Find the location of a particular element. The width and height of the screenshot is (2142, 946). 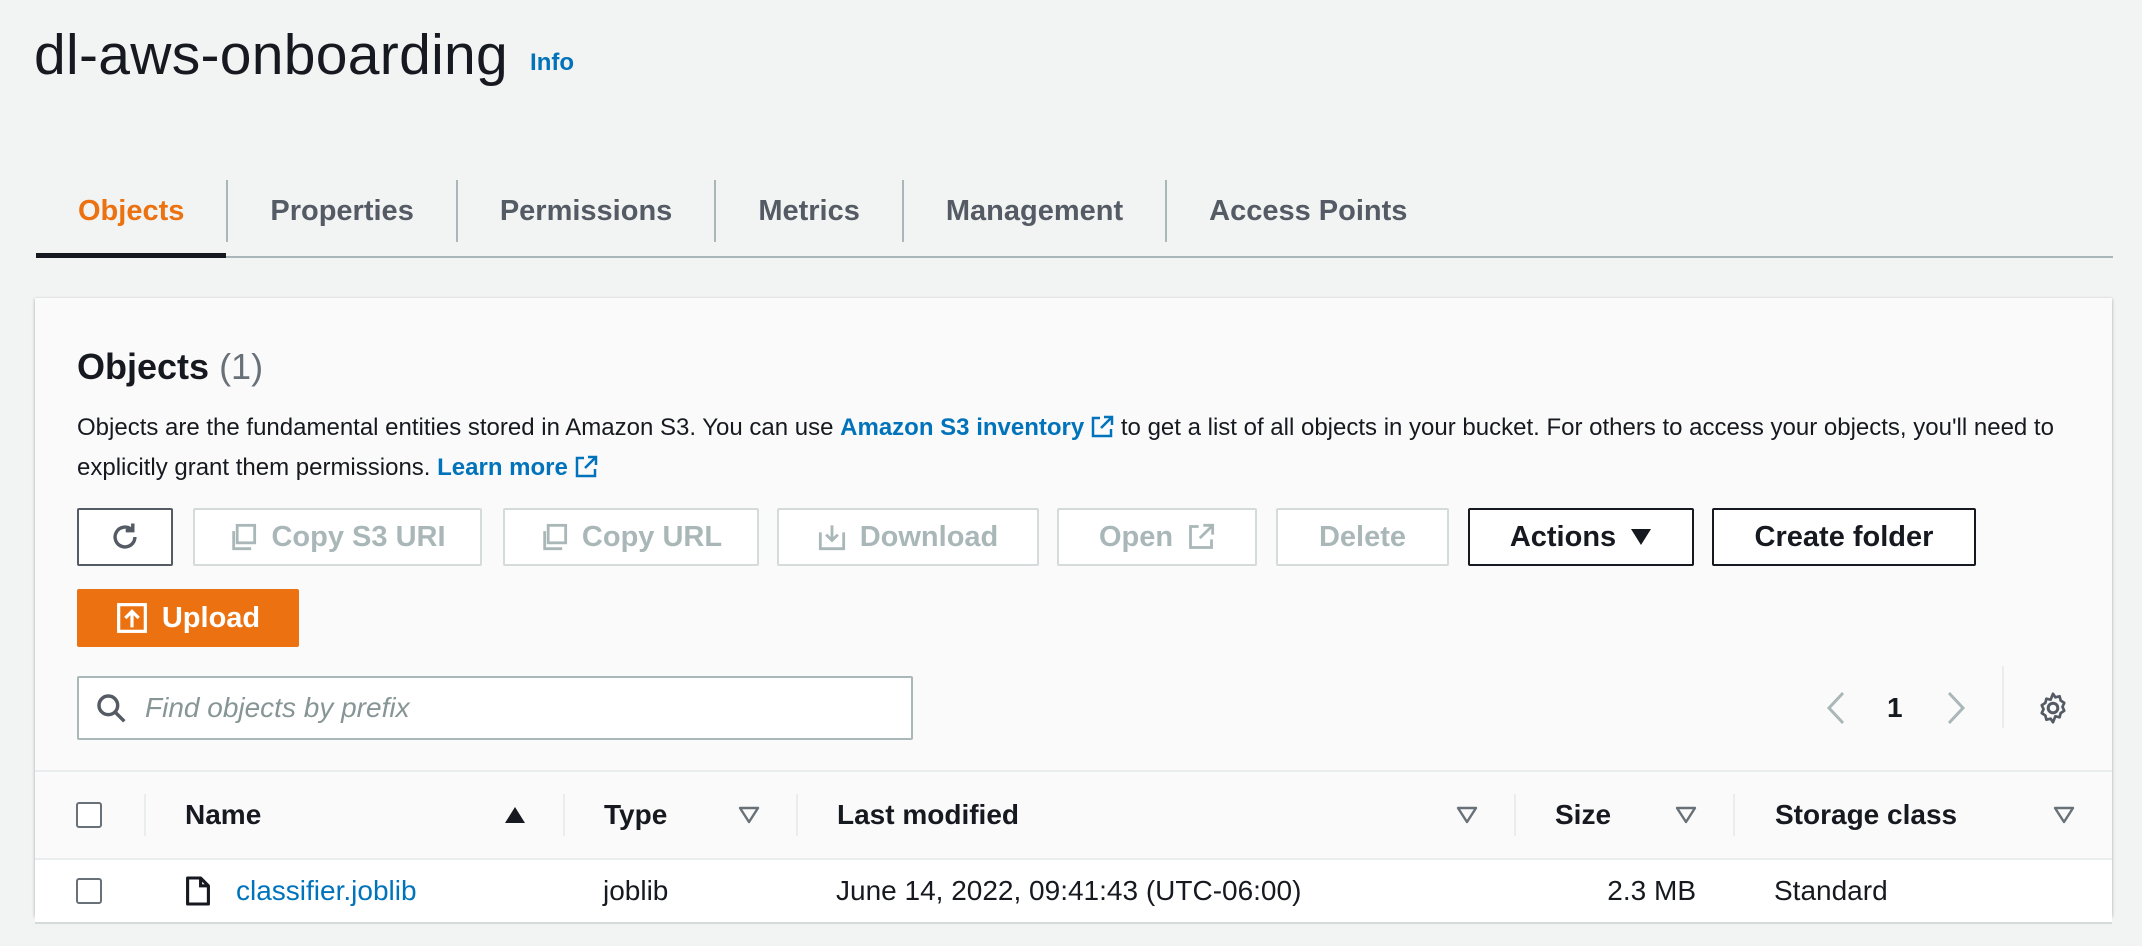

preferences-button is located at coordinates (2053, 708).